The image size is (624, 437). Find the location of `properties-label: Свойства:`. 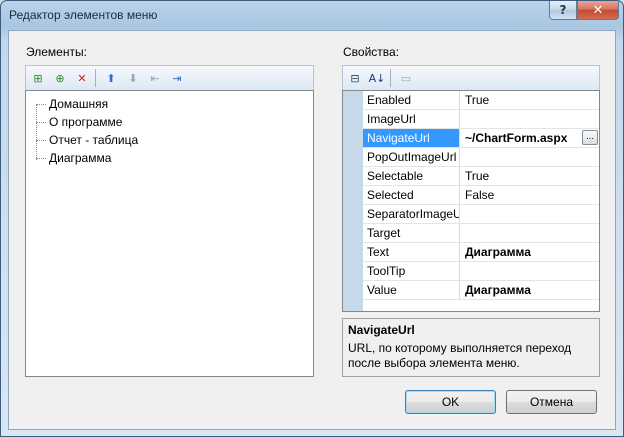

properties-label: Свойства: is located at coordinates (371, 52).